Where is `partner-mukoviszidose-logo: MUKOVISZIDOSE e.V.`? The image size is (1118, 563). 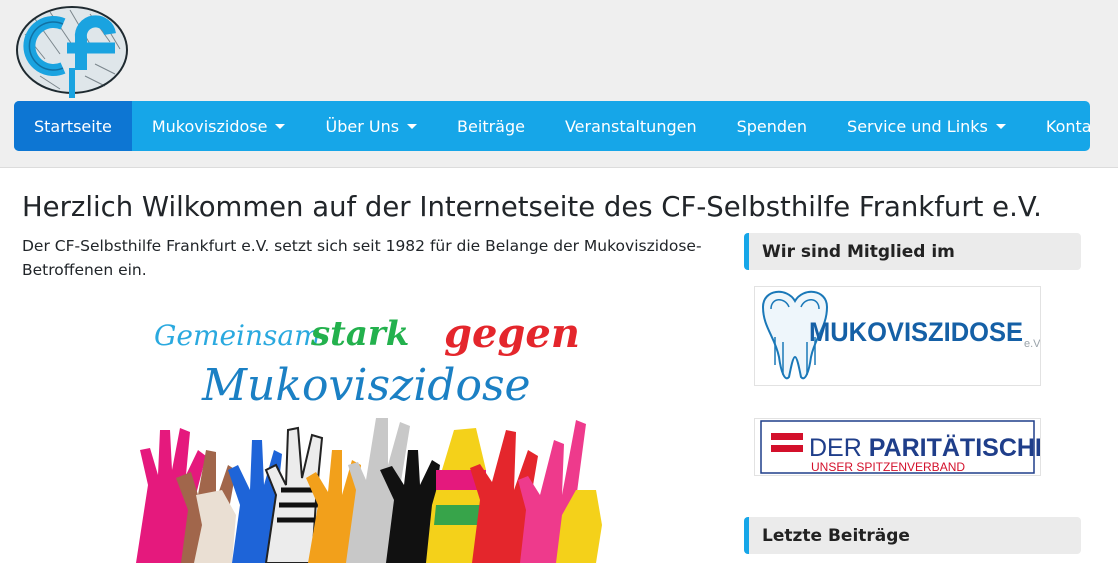 partner-mukoviszidose-logo: MUKOVISZIDOSE e.V. is located at coordinates (898, 336).